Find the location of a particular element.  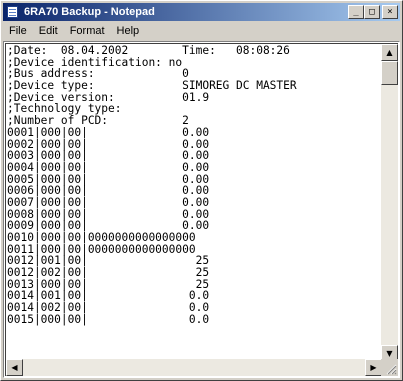

title-bar: 6RA70 Backup - Notepad _ □ × is located at coordinates (201, 12).